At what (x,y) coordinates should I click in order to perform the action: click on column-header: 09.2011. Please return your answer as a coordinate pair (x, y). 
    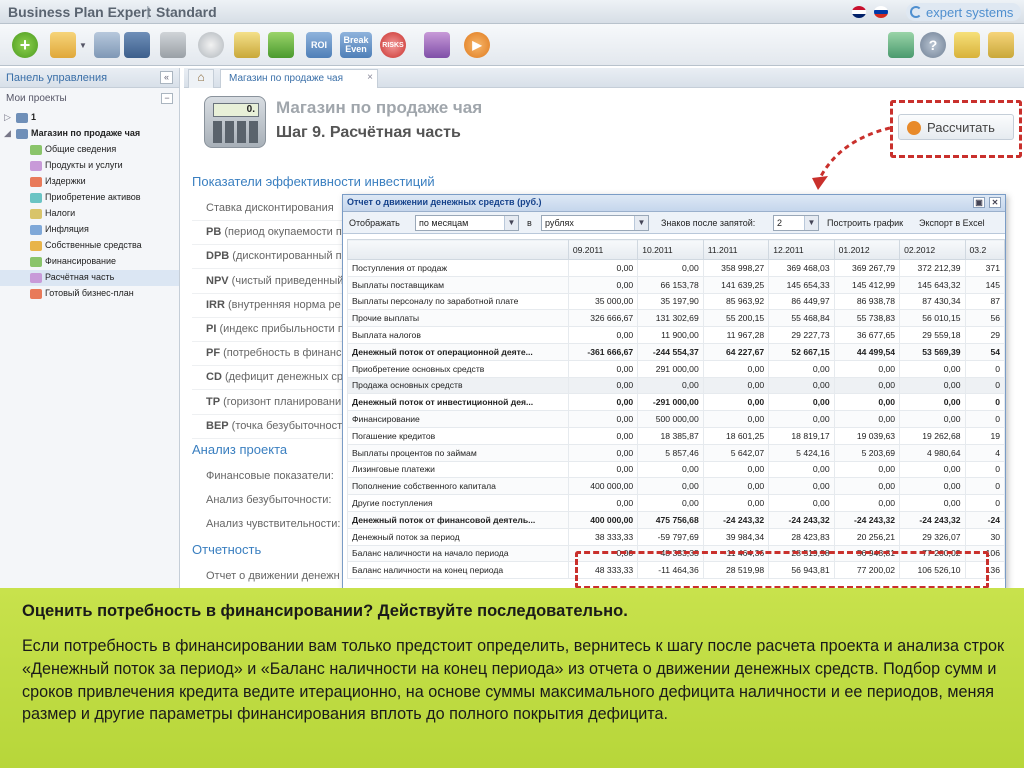
    Looking at the image, I should click on (603, 249).